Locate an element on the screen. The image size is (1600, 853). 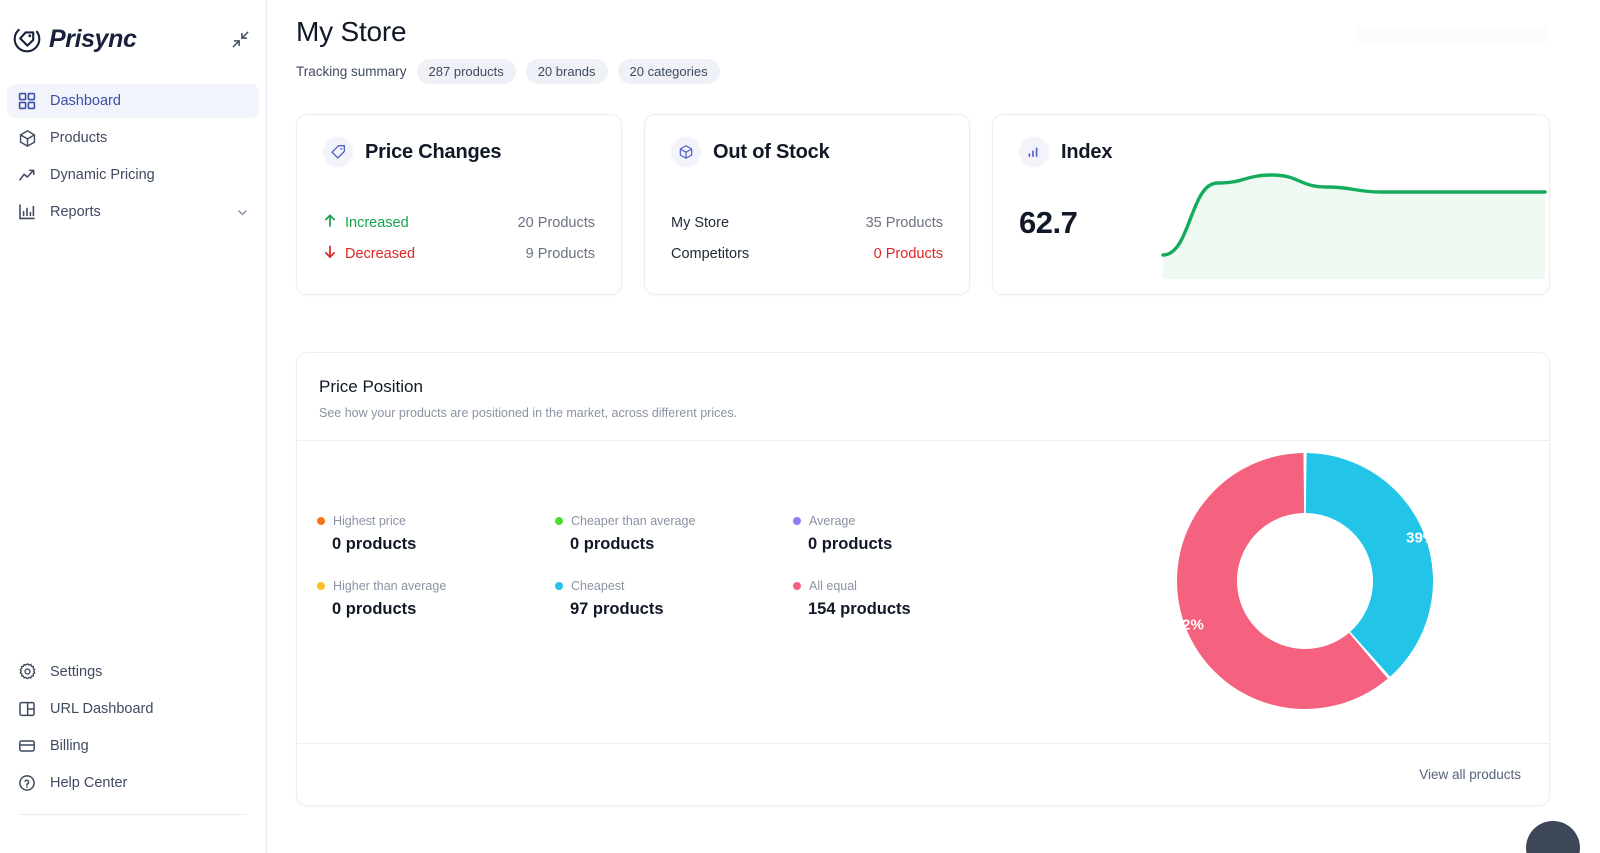
legend-item-cheaper-than-average: Cheaper than average 0 products is located at coordinates (674, 546).